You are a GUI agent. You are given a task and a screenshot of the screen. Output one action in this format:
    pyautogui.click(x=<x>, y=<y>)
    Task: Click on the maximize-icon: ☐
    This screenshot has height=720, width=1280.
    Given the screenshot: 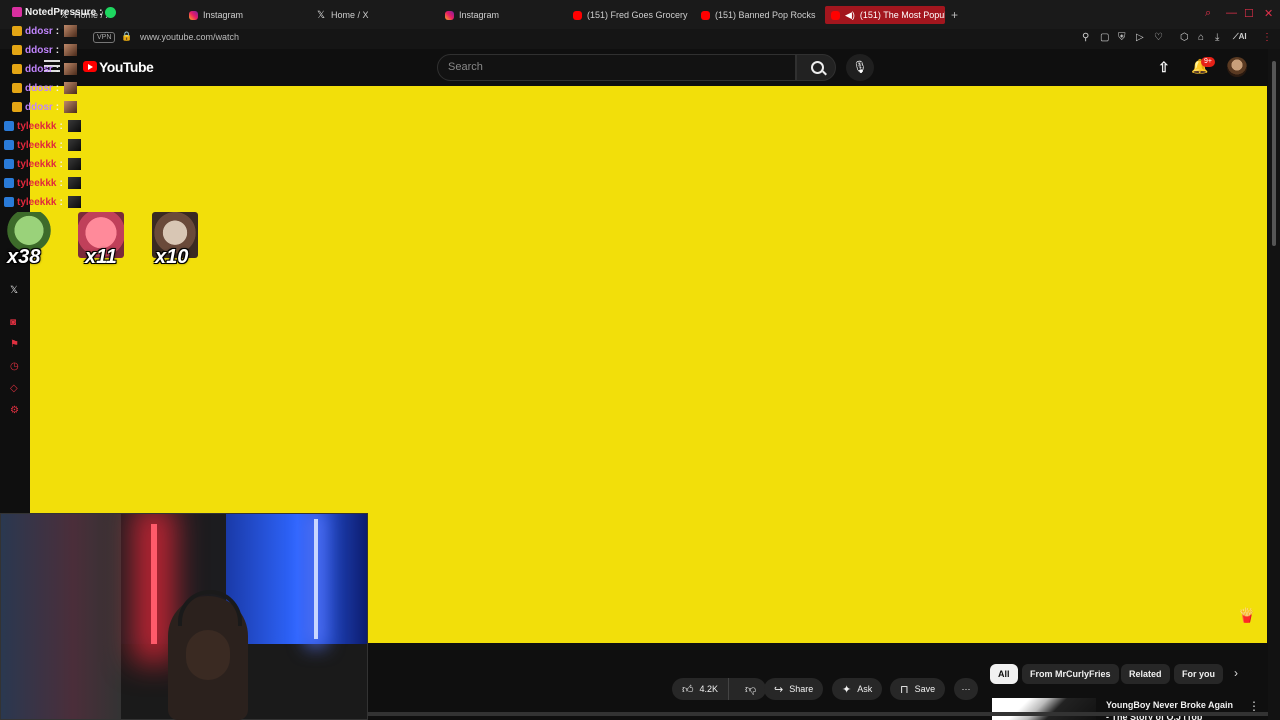 What is the action you would take?
    pyautogui.click(x=1249, y=13)
    